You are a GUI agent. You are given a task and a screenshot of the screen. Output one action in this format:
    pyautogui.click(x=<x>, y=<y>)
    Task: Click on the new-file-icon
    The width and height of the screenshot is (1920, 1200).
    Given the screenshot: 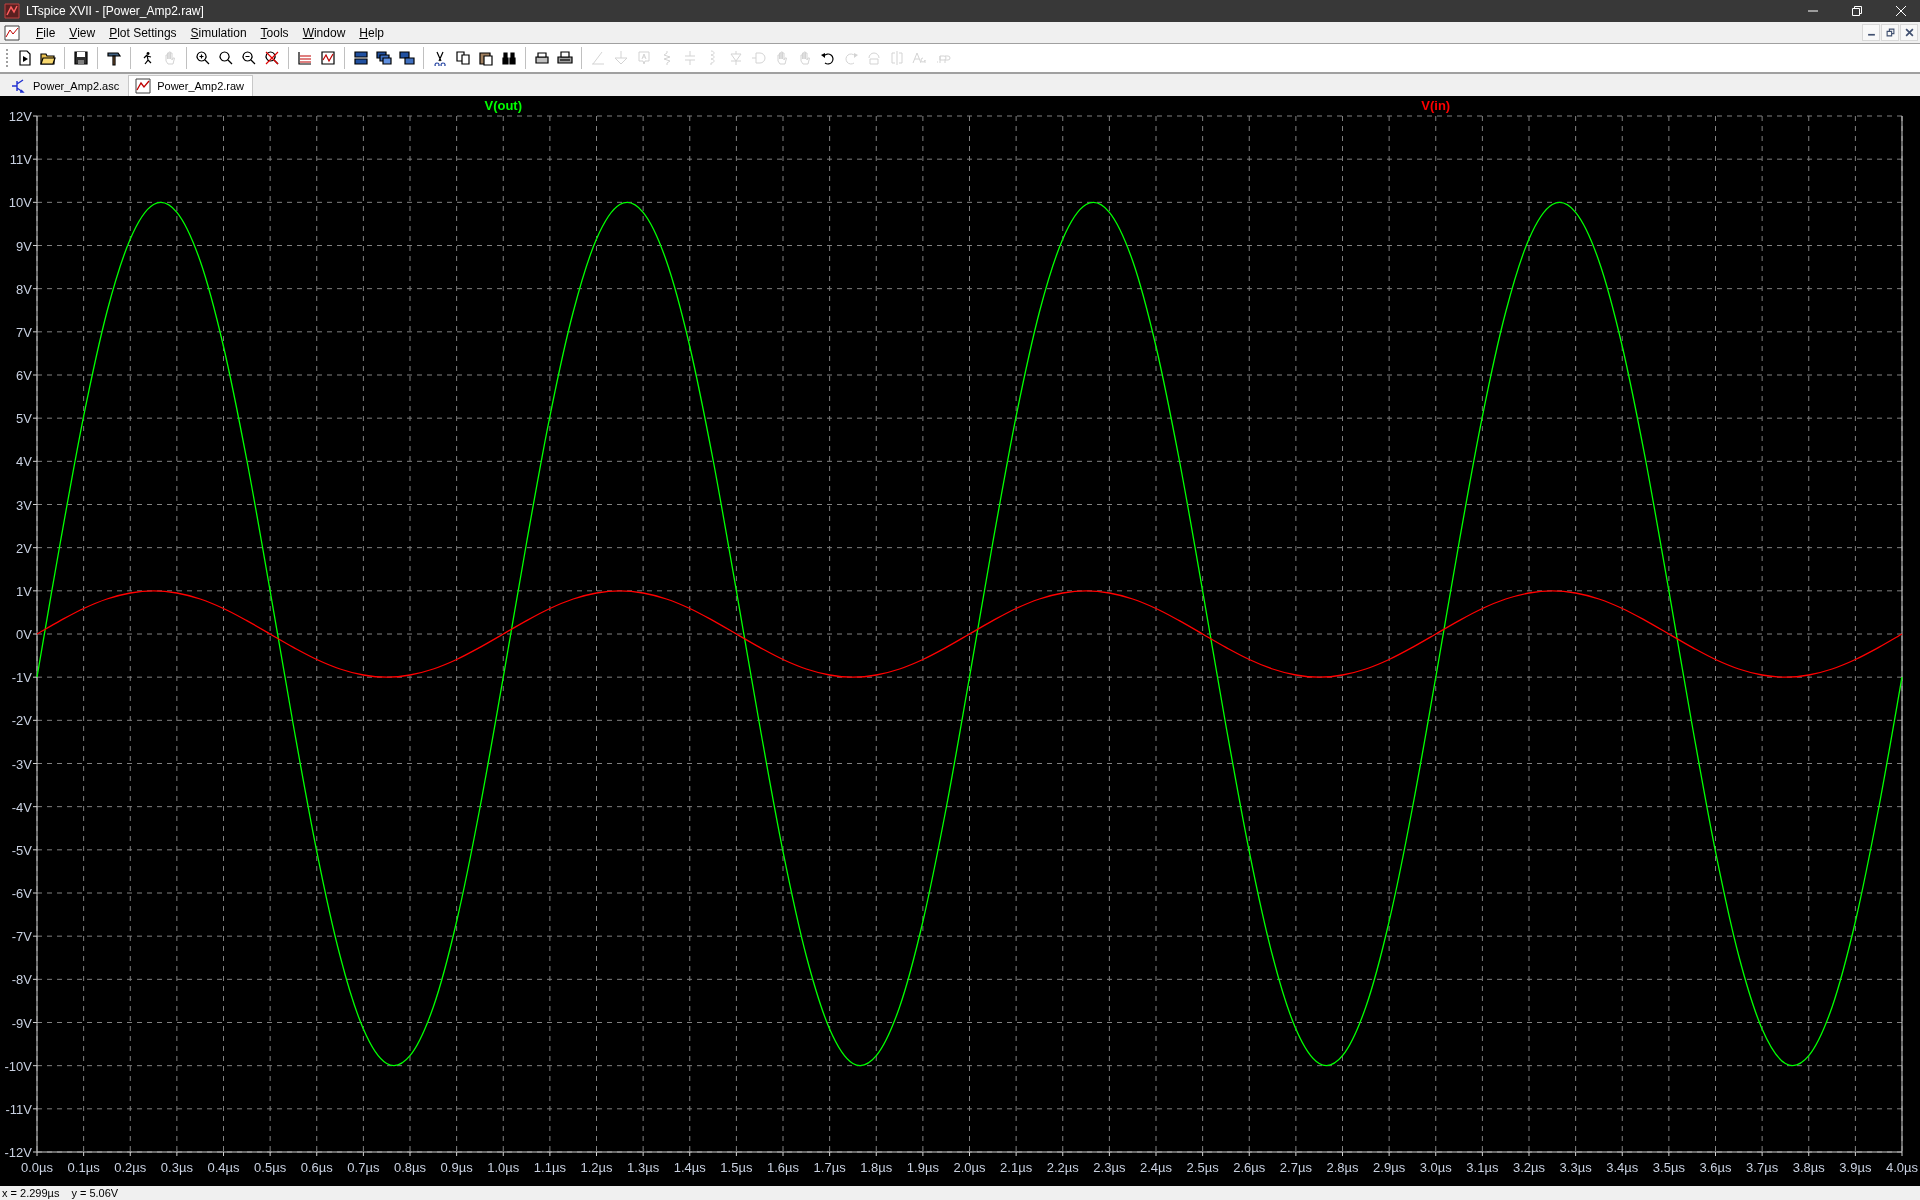 What is the action you would take?
    pyautogui.click(x=25, y=58)
    